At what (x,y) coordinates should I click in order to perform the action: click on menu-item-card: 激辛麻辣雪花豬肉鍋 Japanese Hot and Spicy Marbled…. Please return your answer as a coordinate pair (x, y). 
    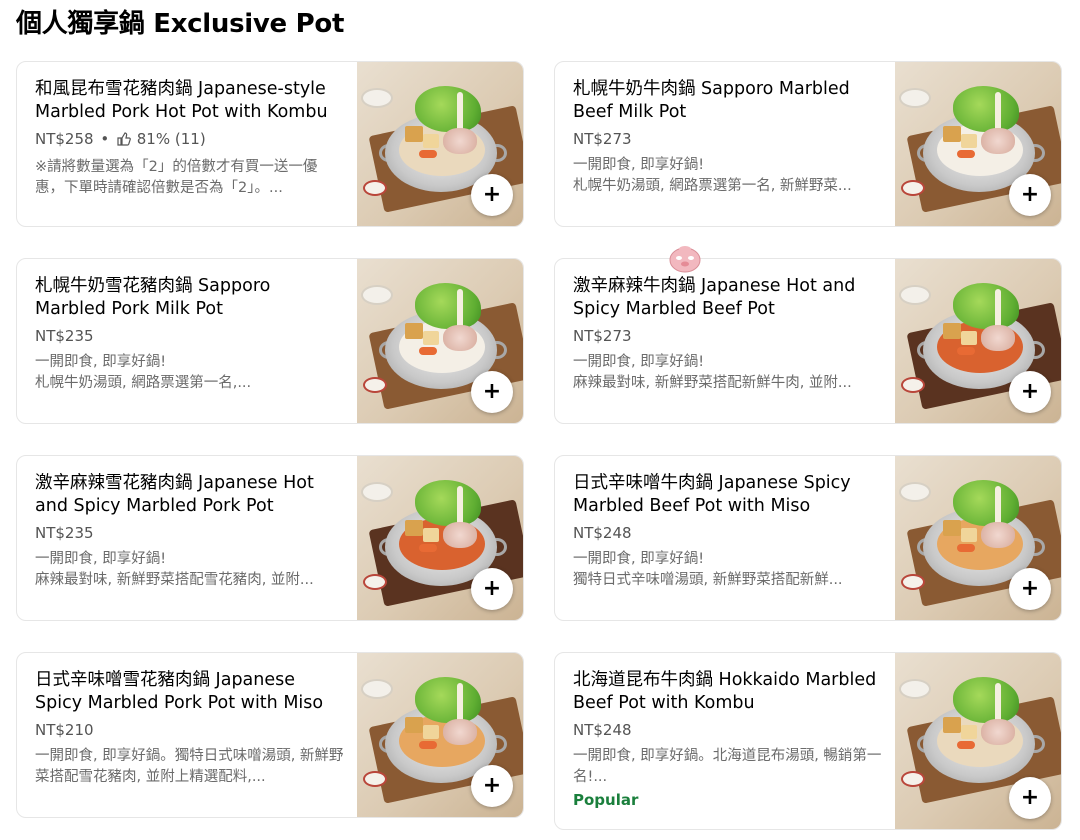
    Looking at the image, I should click on (270, 538).